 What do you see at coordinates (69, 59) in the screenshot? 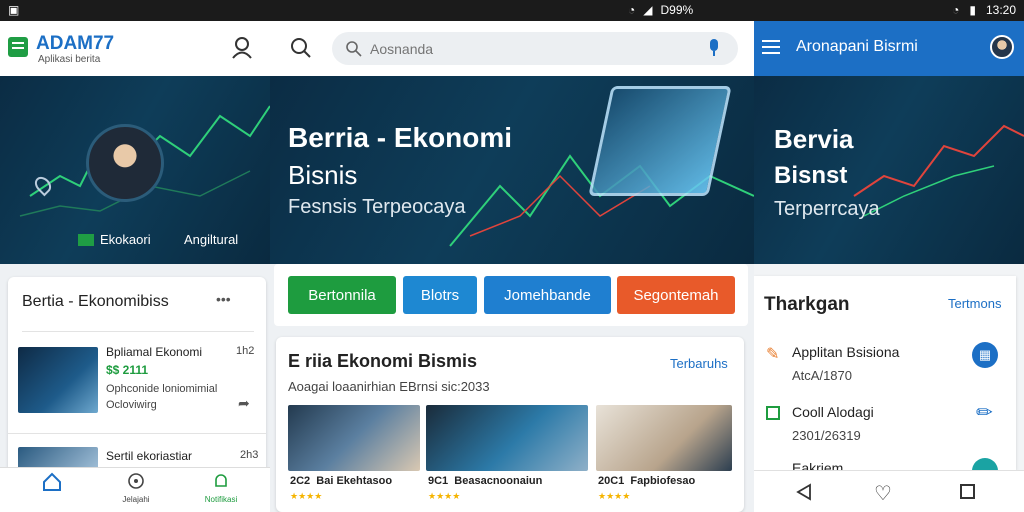
I see `brand-subtitle: Aplikasi berita` at bounding box center [69, 59].